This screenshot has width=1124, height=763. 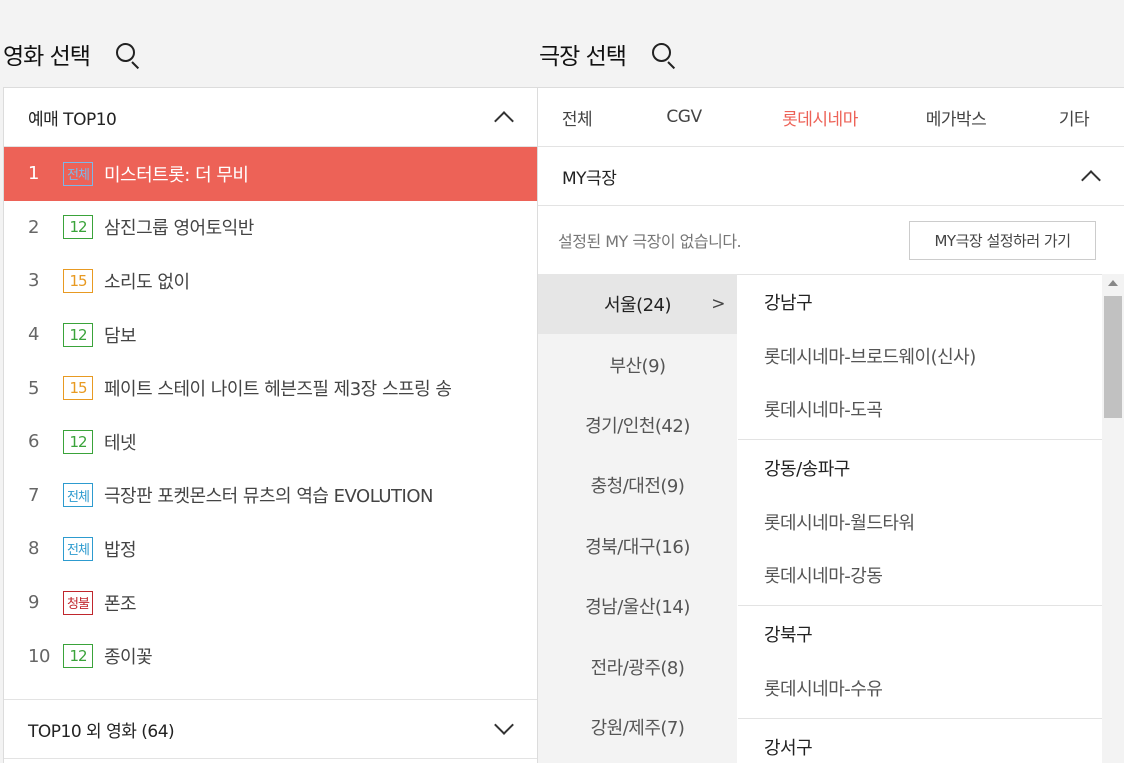 What do you see at coordinates (270, 549) in the screenshot?
I see `movie-row: 8 전체 밥정` at bounding box center [270, 549].